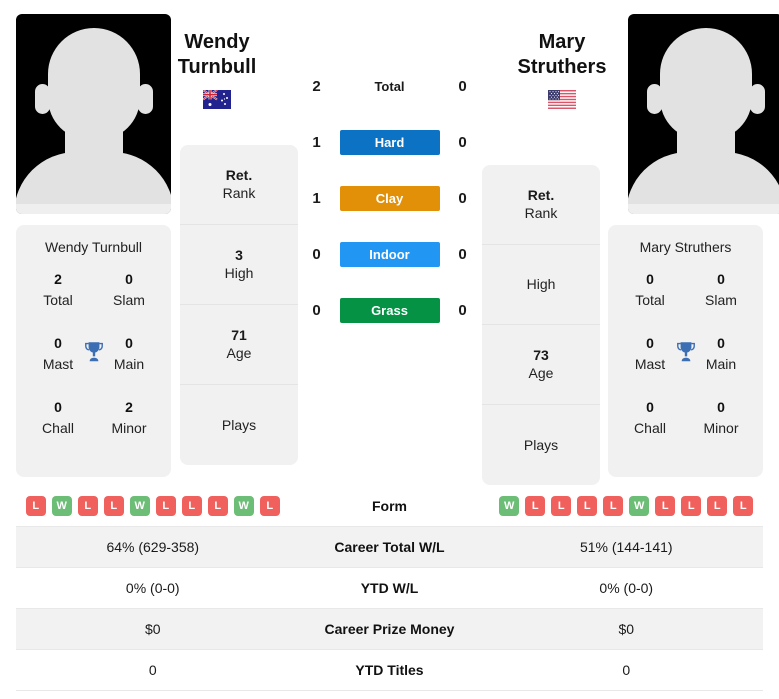 Image resolution: width=779 pixels, height=699 pixels. I want to click on left-chall-label: Chall, so click(58, 428).